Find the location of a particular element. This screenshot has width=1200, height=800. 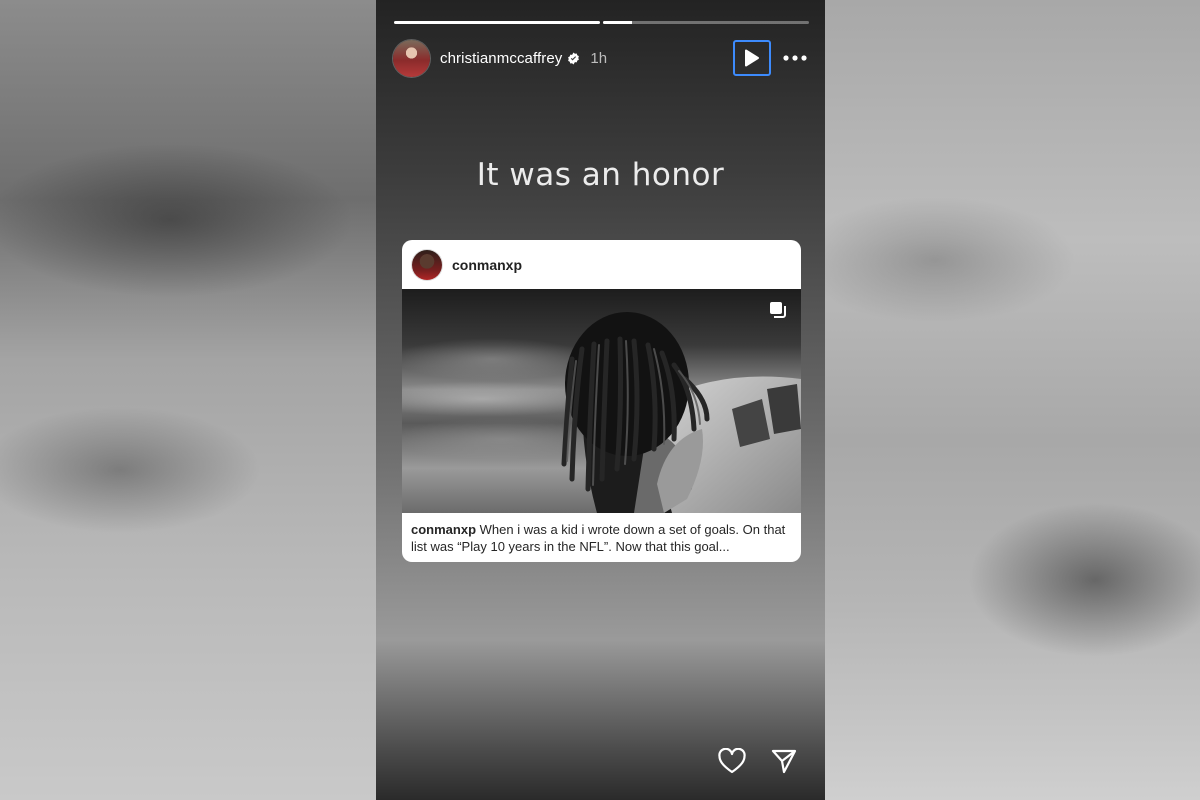

more-options-button is located at coordinates (795, 58).